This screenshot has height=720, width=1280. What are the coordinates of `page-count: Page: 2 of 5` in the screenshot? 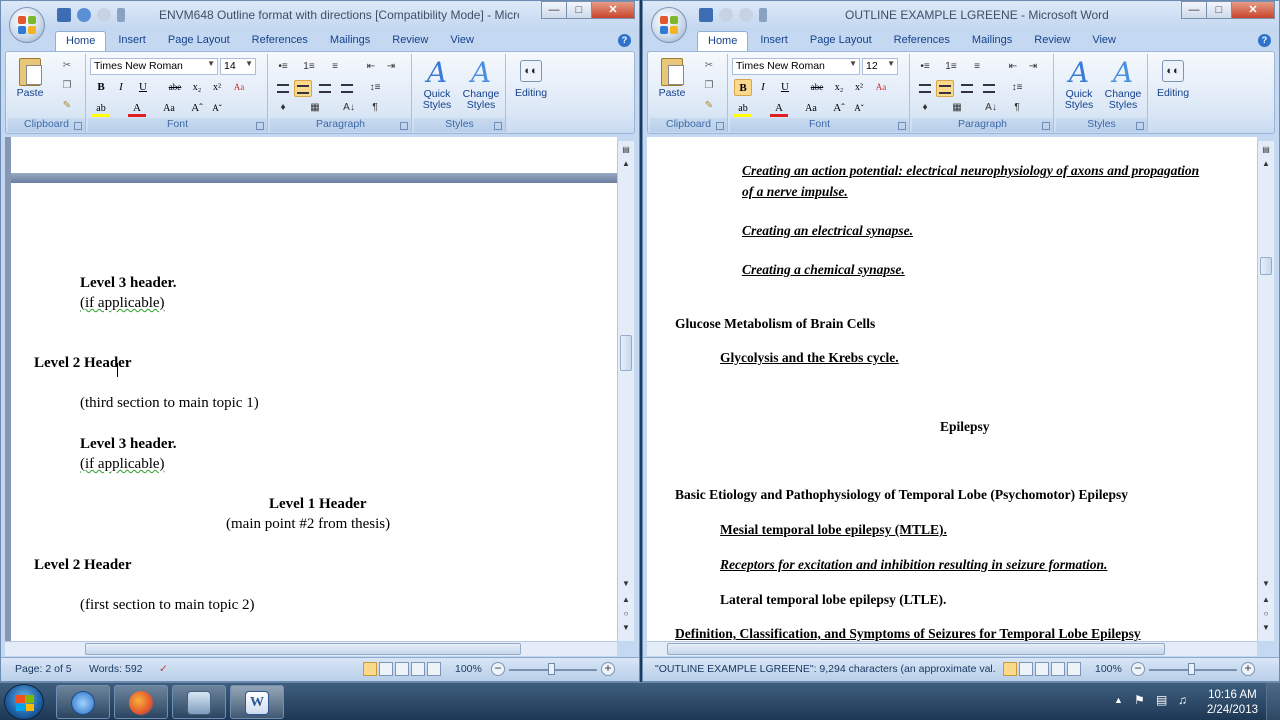 It's located at (43, 669).